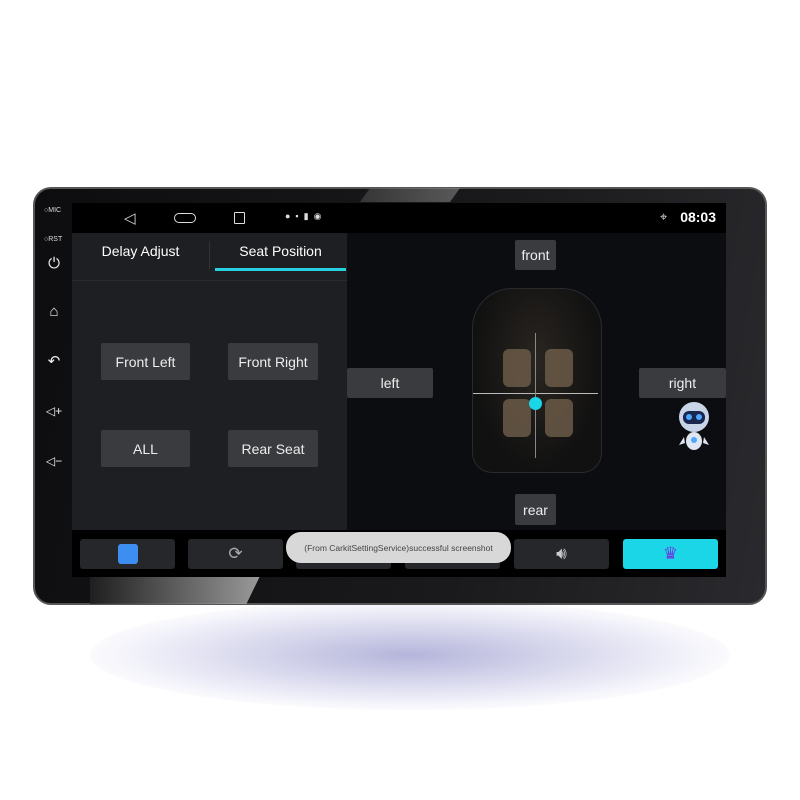  What do you see at coordinates (535, 509) in the screenshot?
I see `rear-button: rear` at bounding box center [535, 509].